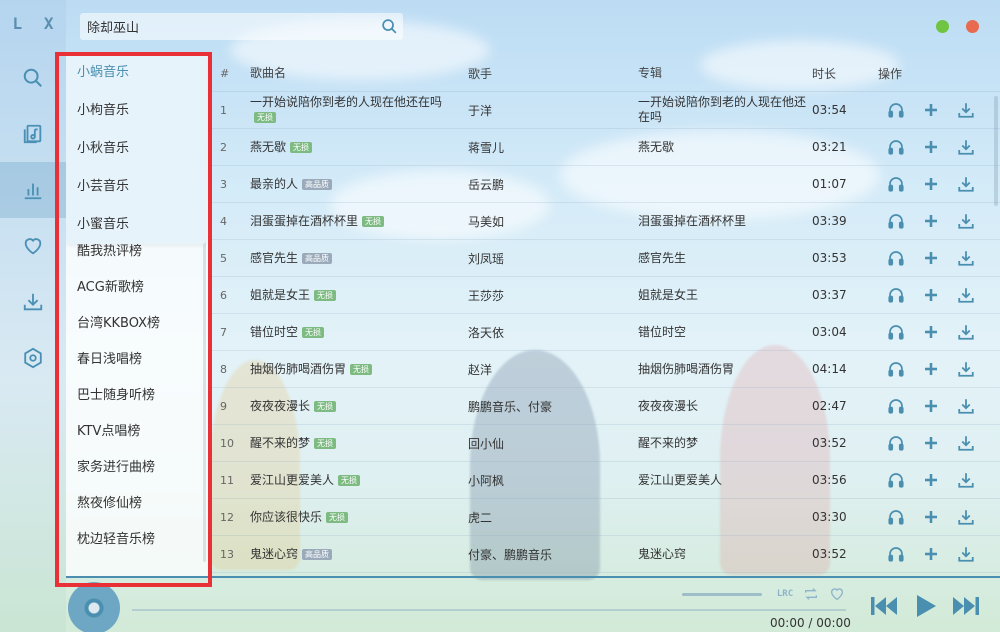  What do you see at coordinates (136, 324) in the screenshot?
I see `board-item: 台湾KKBOX榜` at bounding box center [136, 324].